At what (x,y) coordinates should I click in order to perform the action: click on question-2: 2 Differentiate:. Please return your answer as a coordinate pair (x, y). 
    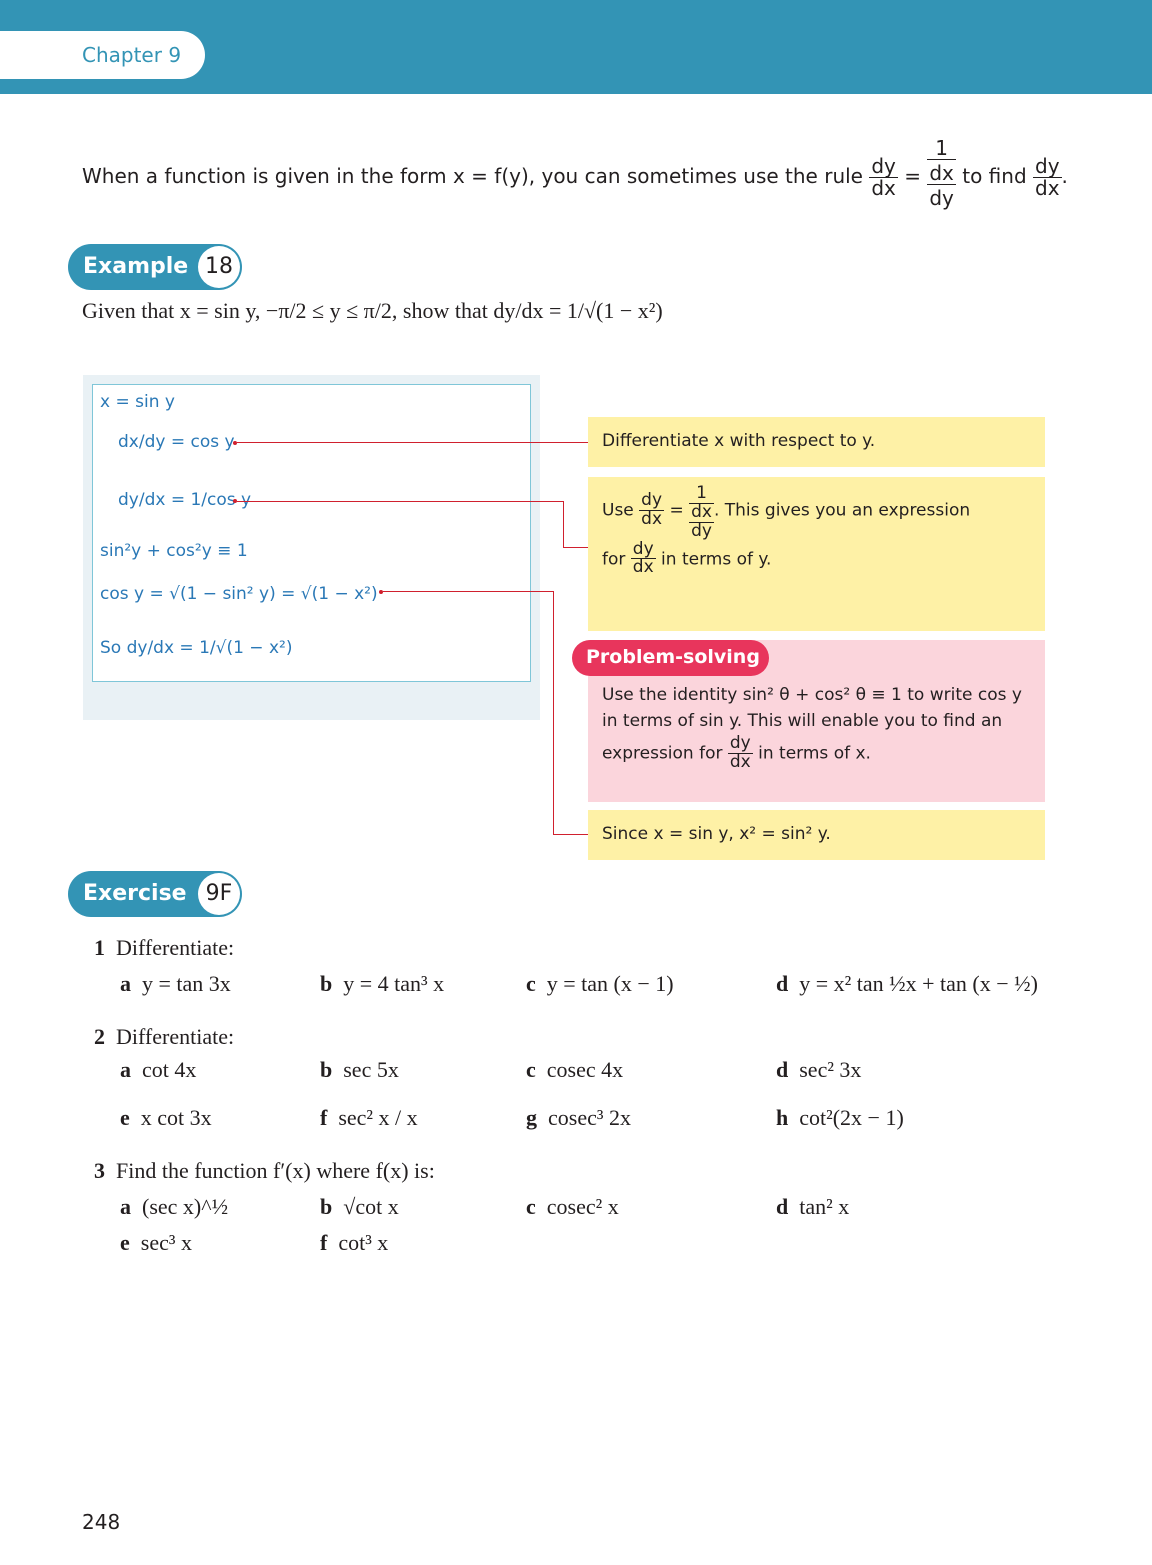
    Looking at the image, I should click on (164, 1036).